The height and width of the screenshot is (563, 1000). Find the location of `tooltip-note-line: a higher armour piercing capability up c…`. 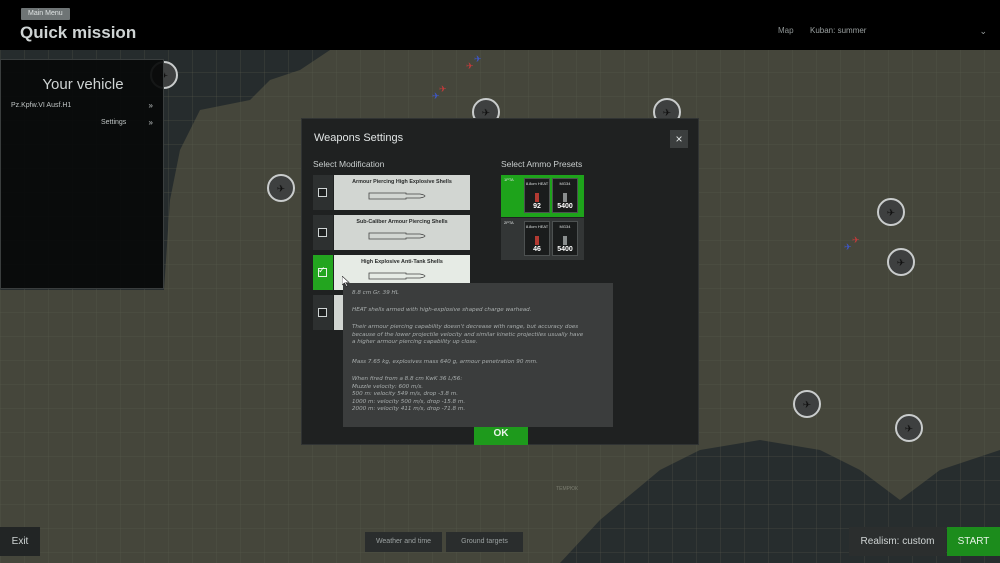

tooltip-note-line: a higher armour piercing capability up c… is located at coordinates (415, 342).